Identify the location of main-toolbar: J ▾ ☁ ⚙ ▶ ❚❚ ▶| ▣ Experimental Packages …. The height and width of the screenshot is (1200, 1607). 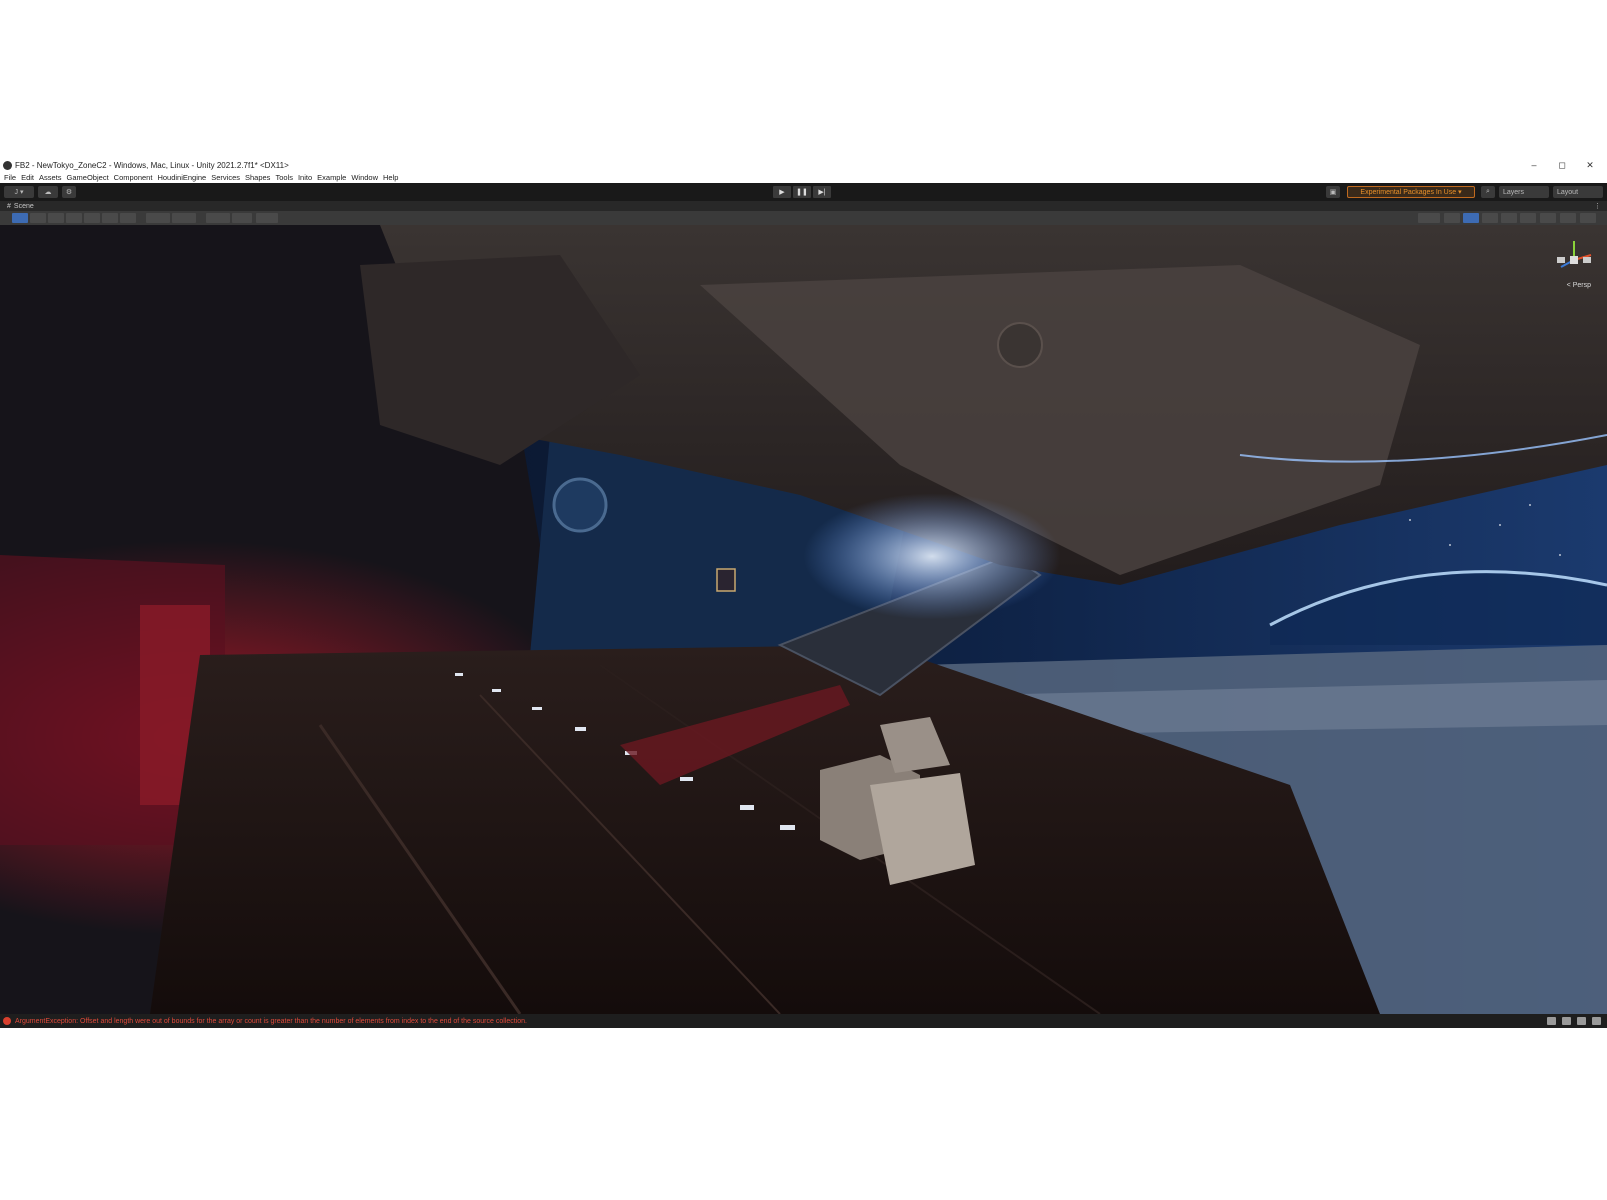
(803, 192).